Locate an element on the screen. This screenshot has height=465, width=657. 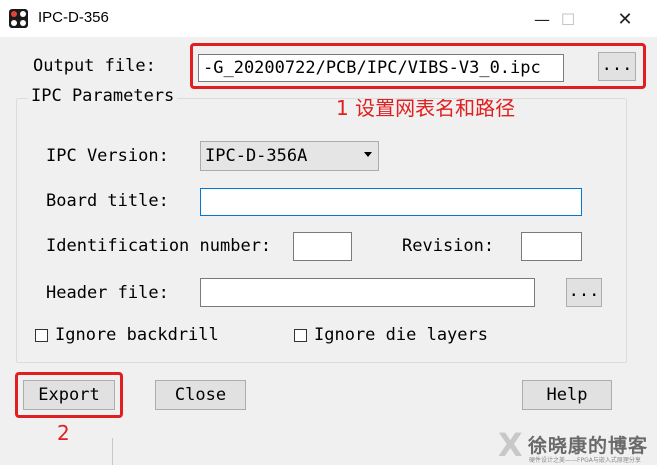
board-title-input is located at coordinates (391, 202).